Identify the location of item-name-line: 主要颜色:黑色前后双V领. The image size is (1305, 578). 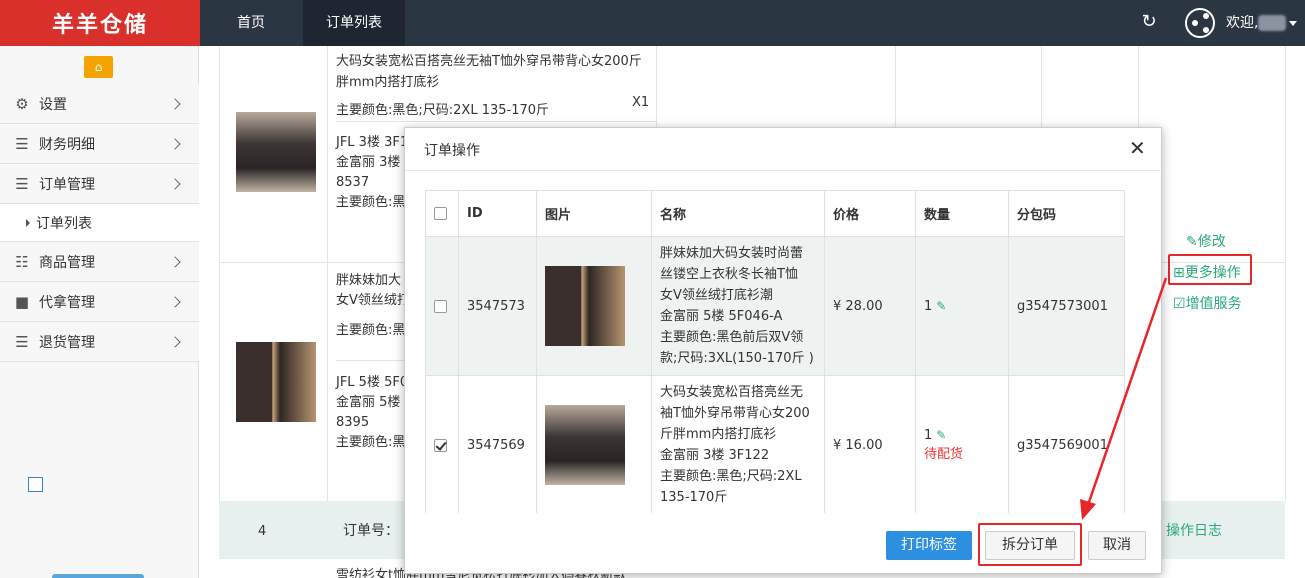
(732, 337).